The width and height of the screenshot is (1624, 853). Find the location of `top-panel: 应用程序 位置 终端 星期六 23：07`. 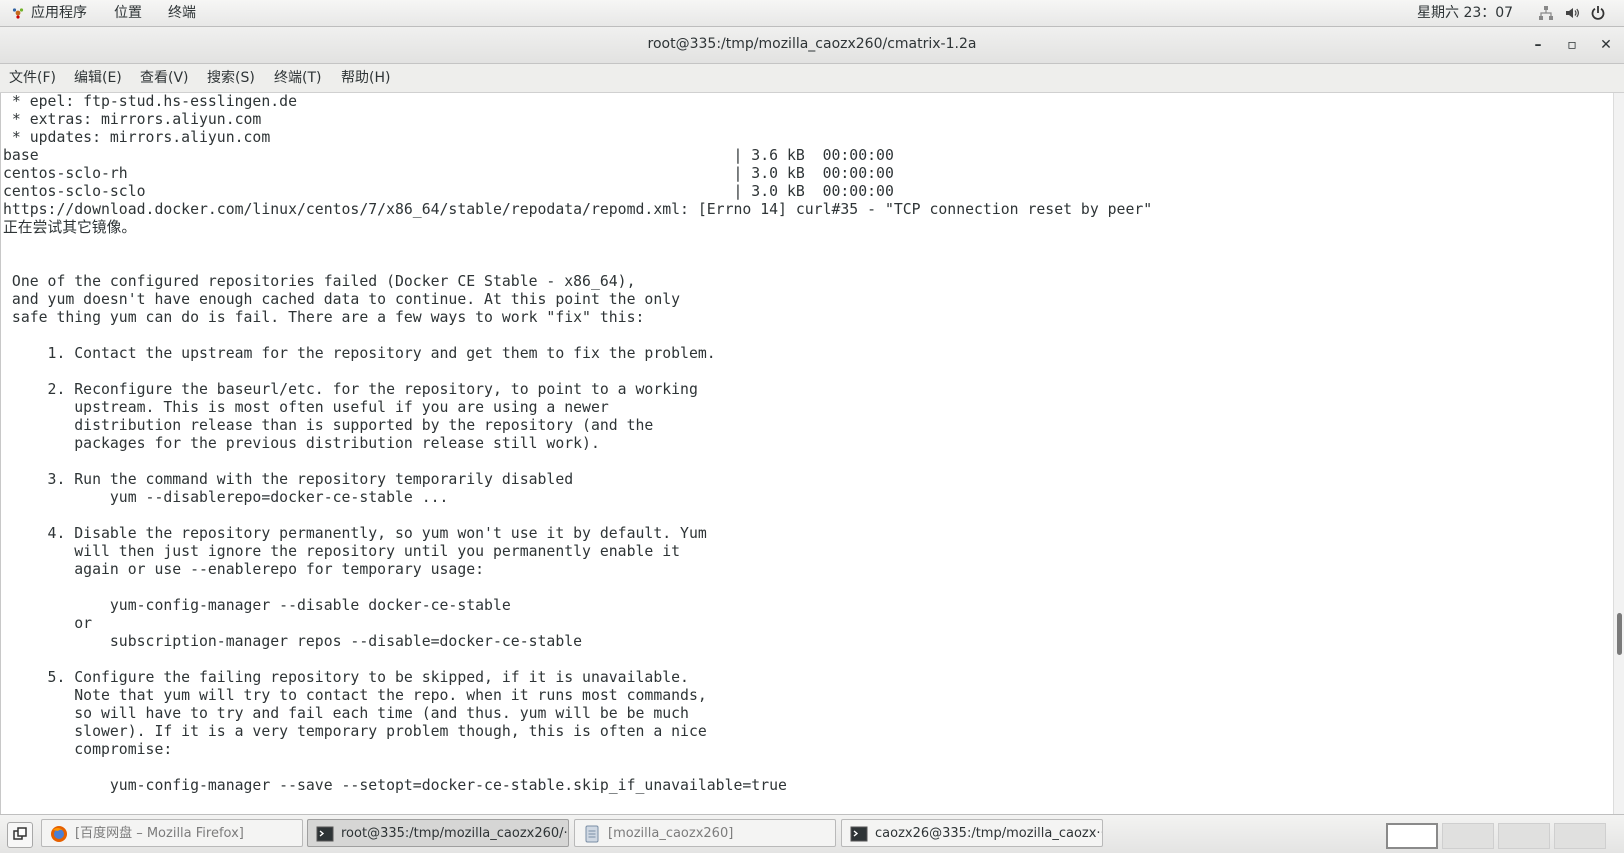

top-panel: 应用程序 位置 终端 星期六 23：07 is located at coordinates (812, 13).